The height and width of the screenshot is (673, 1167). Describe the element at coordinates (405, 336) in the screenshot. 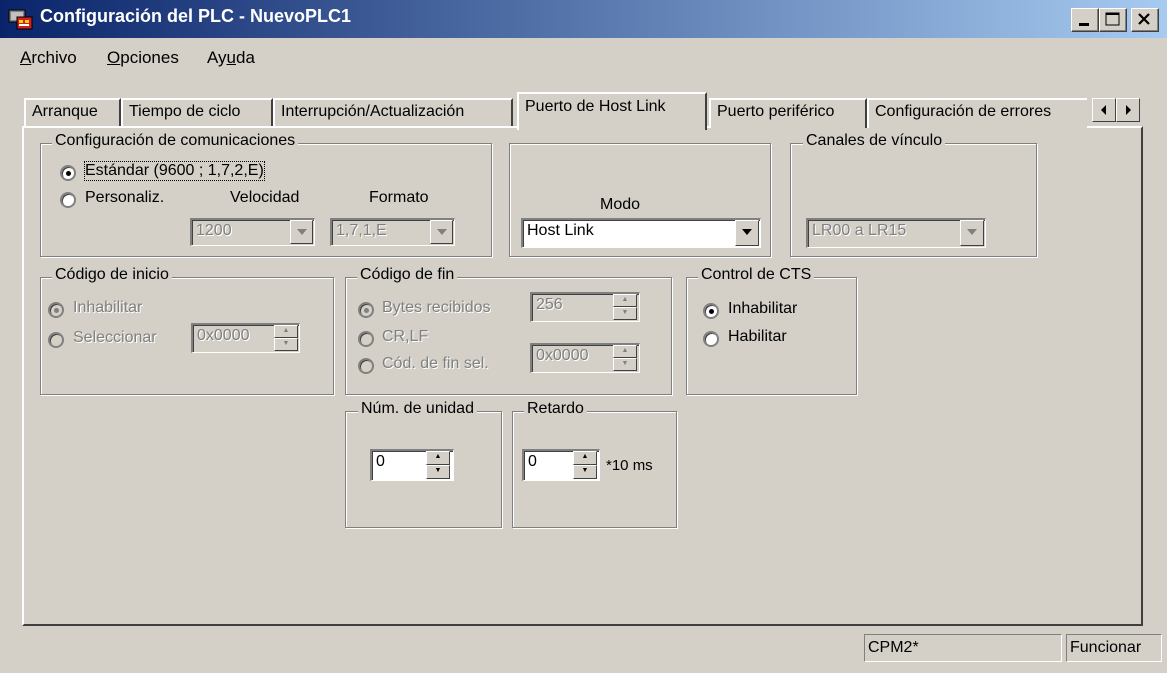

I see `radio-crlf-label: CR,LF` at that location.